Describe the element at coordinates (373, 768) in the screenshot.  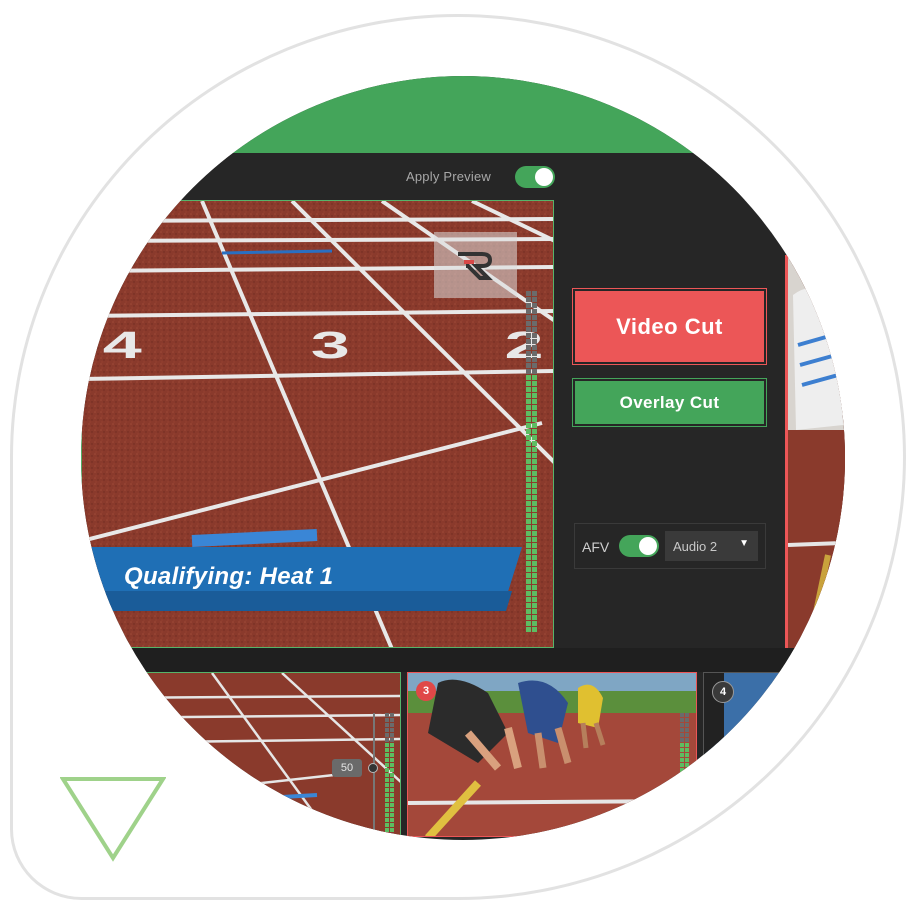
I see `volume-slider-knob` at that location.